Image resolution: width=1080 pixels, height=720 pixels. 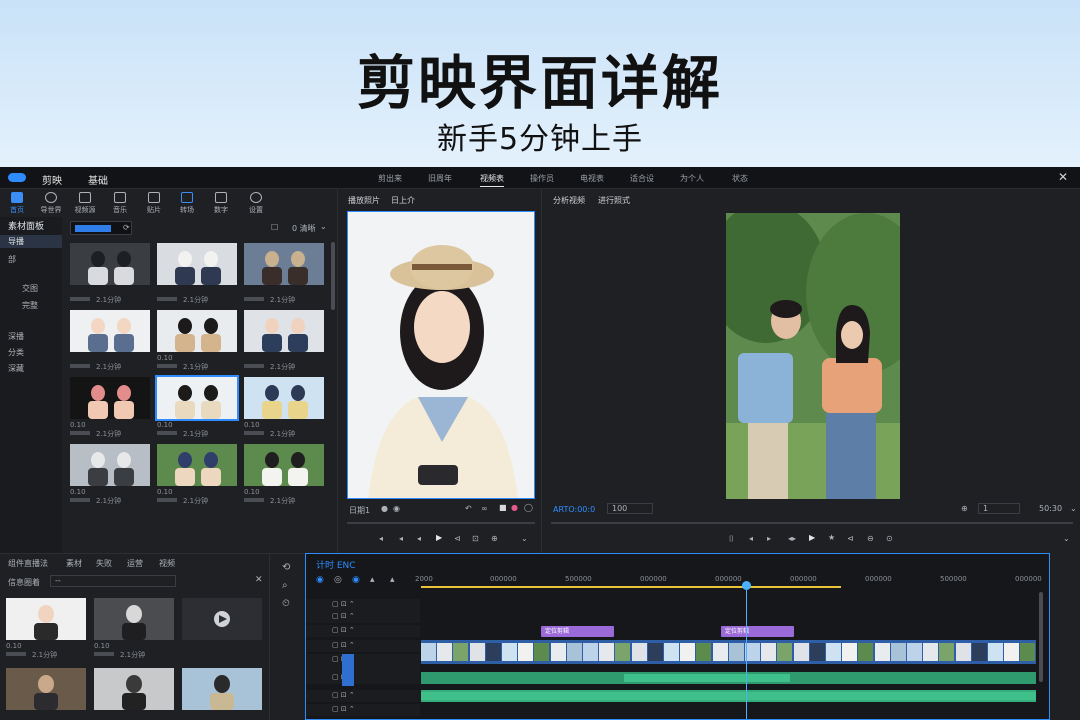 I want to click on tab-asset-3: 运营, so click(x=135, y=563).